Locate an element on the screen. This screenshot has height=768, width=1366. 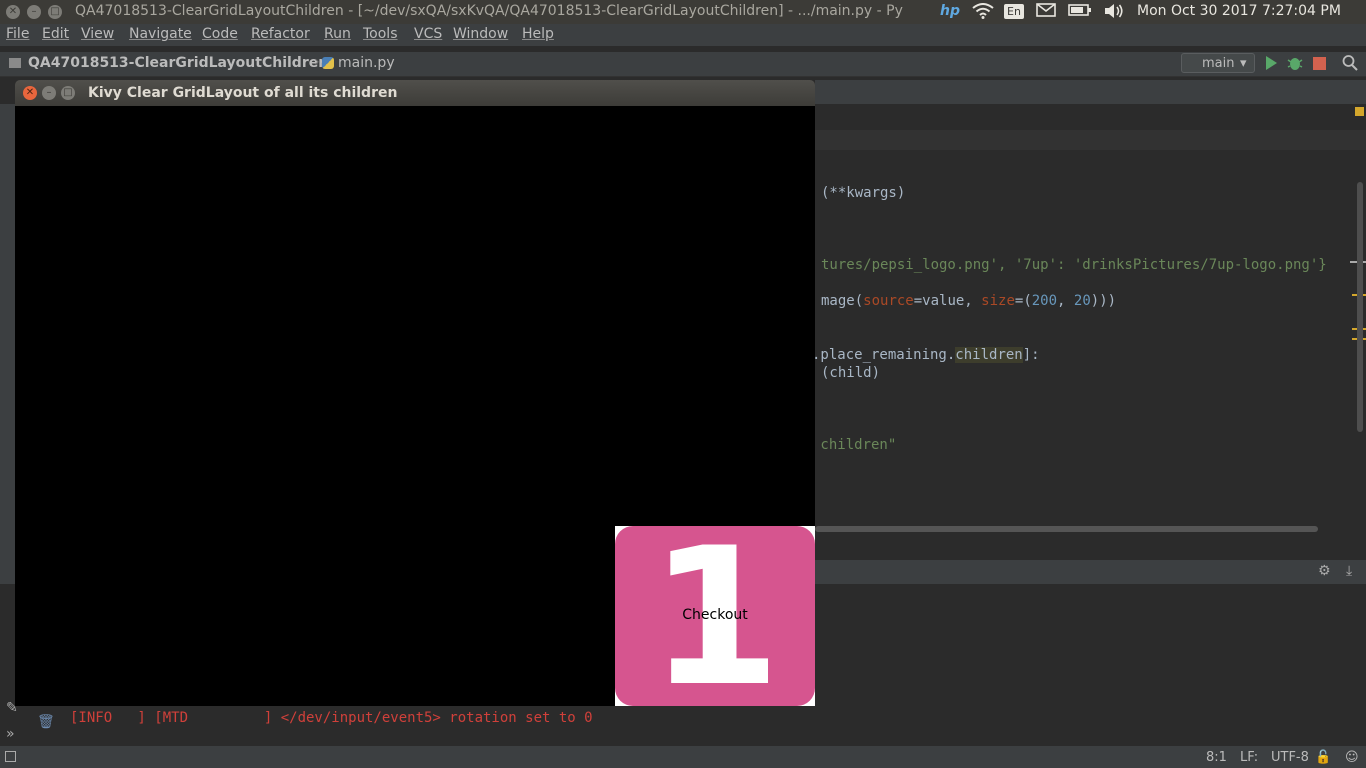
notifications-icon: ☺ is located at coordinates (1352, 757).